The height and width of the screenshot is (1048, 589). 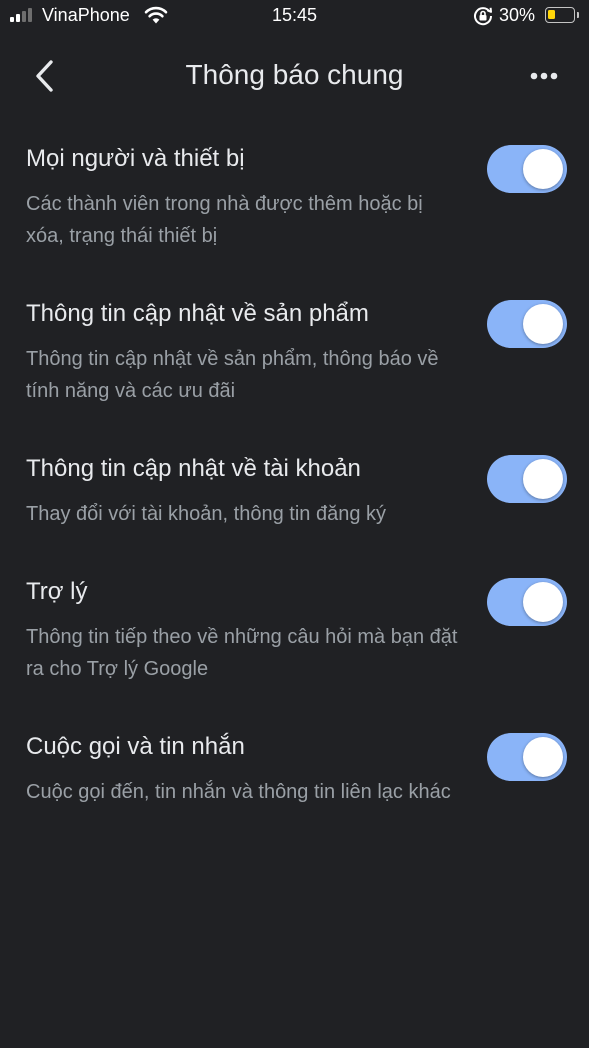 What do you see at coordinates (578, 15) in the screenshot?
I see `battery-tip` at bounding box center [578, 15].